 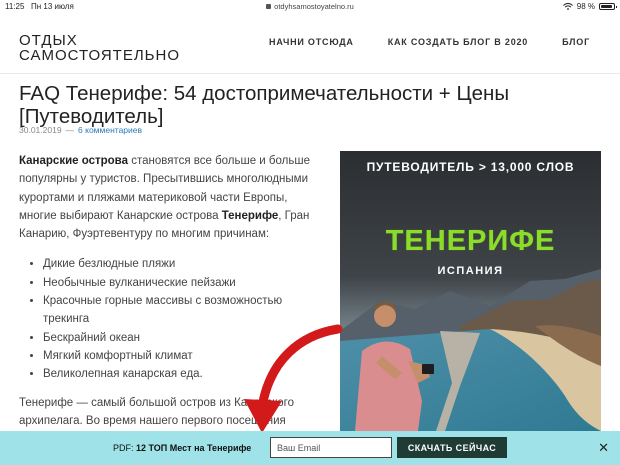 I want to click on guide-city-title: ТЕНЕРИФЕ, so click(x=470, y=241).